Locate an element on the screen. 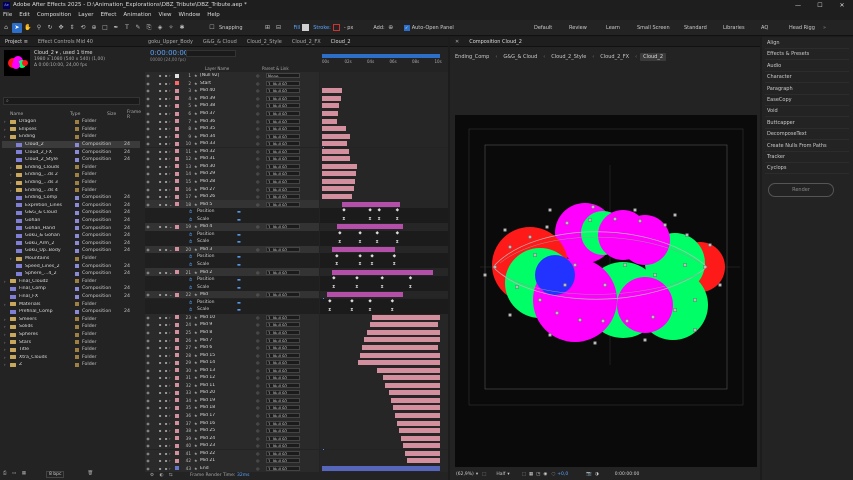 The width and height of the screenshot is (853, 480). project-item: Speed_Lines_2 Composition 24 is located at coordinates (71, 266).